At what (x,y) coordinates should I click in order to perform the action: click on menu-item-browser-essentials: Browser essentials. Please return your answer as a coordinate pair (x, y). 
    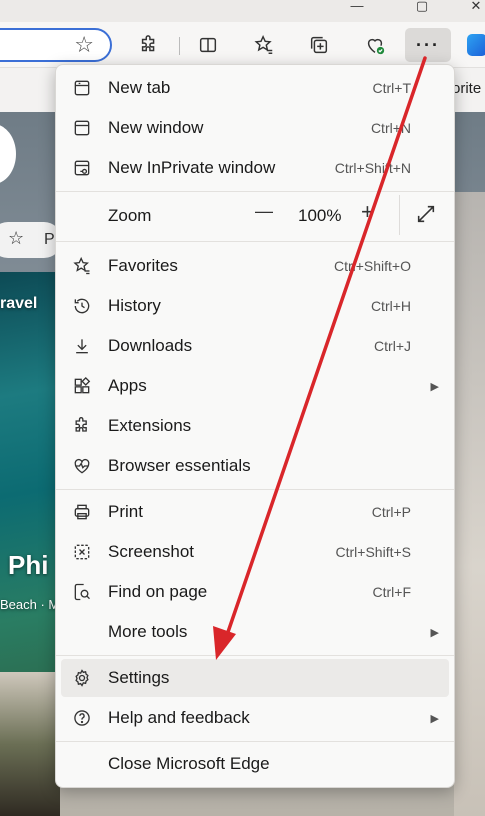
    Looking at the image, I should click on (255, 466).